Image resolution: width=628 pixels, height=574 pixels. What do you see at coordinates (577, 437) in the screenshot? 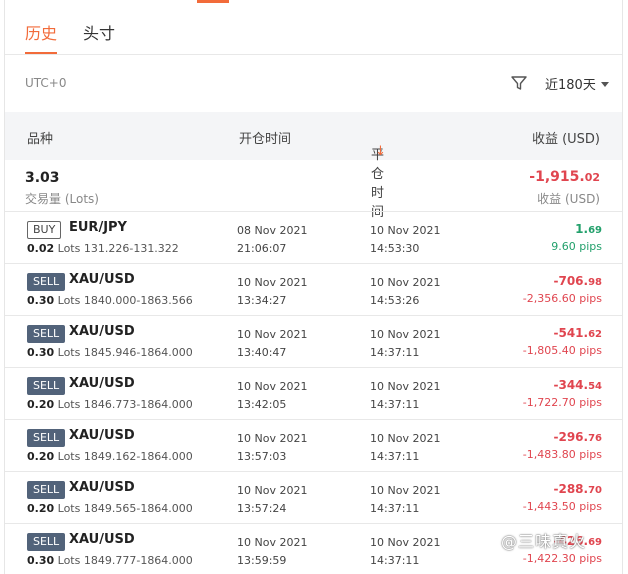
I see `trade-profit: -296.76` at bounding box center [577, 437].